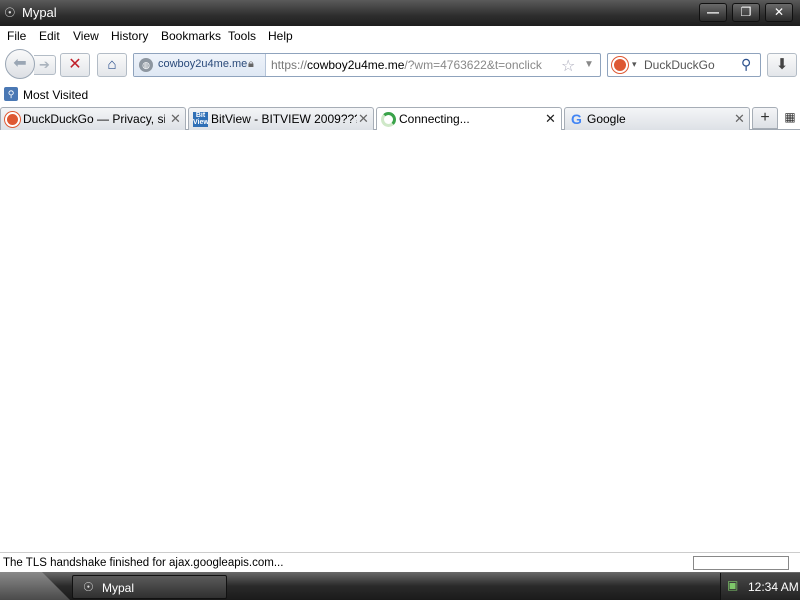 This screenshot has height=600, width=800. I want to click on site-identity-button: ◍ cowboy2u4me.me 🔒︎, so click(200, 65).